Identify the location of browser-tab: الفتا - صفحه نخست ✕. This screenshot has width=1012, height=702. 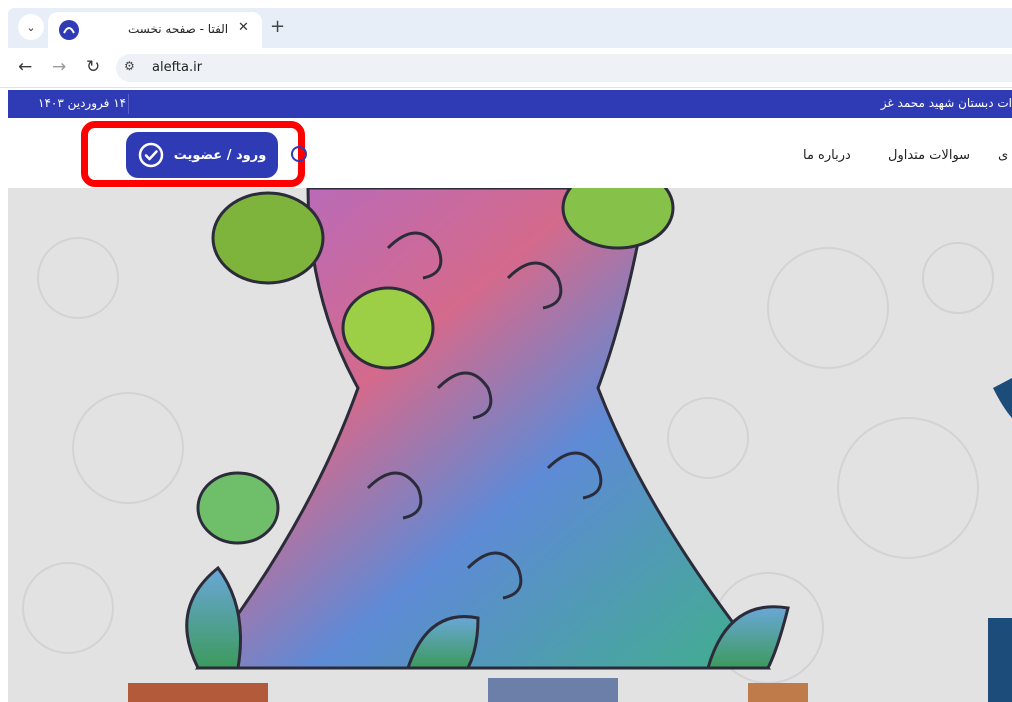
(155, 30).